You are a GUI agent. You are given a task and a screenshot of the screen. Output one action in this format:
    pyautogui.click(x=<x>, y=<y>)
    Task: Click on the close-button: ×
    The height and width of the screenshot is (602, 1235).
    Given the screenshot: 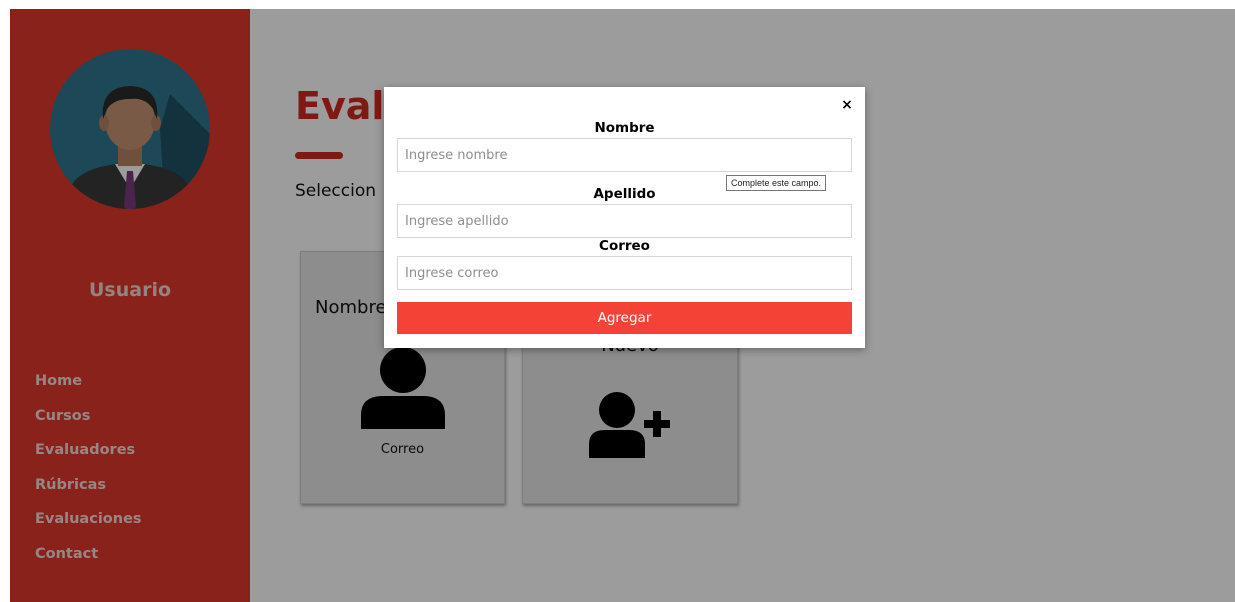 What is the action you would take?
    pyautogui.click(x=847, y=105)
    